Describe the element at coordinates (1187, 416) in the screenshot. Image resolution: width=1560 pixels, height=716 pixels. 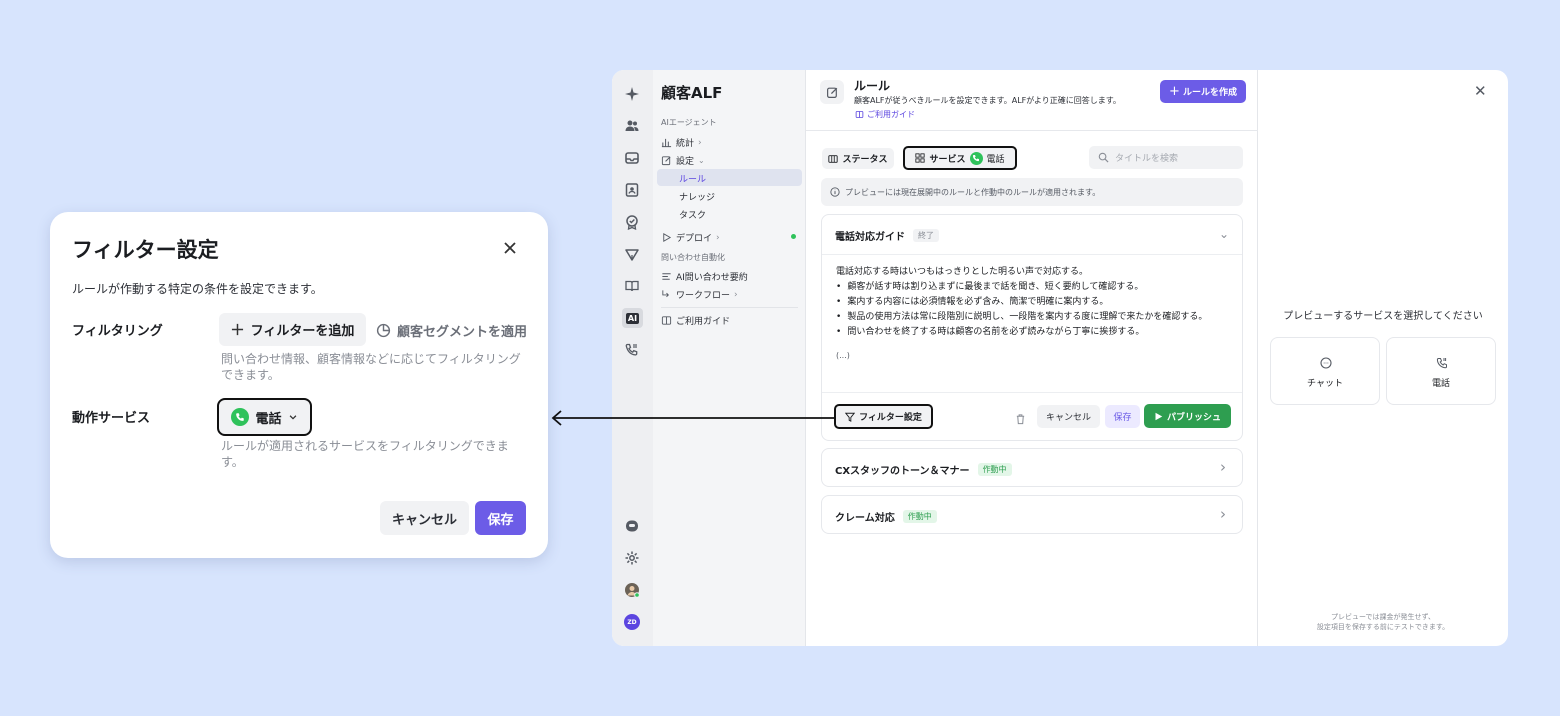
I see `publish-button: パブリッシュ` at that location.